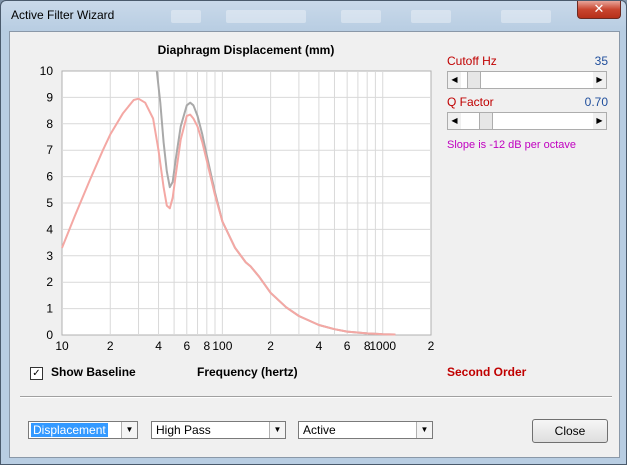 This screenshot has height=465, width=627. What do you see at coordinates (49, 97) in the screenshot?
I see `y-tick-label: 9` at bounding box center [49, 97].